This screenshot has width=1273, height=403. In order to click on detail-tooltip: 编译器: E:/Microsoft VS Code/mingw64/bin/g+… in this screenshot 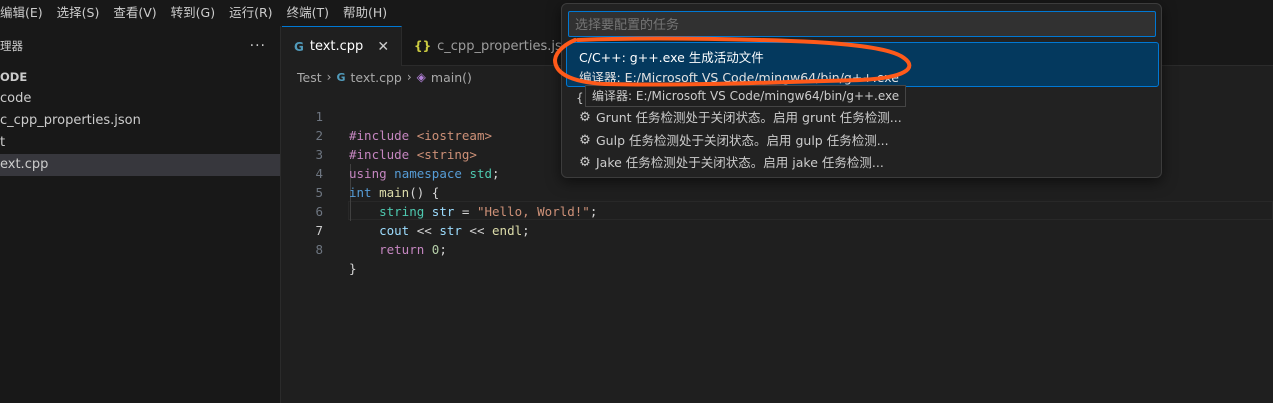, I will do `click(746, 96)`.